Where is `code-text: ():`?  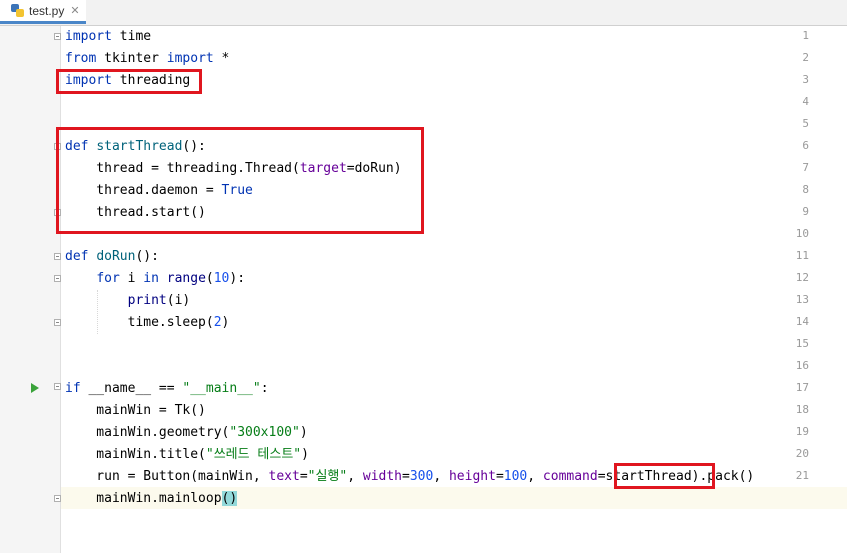 code-text: (): is located at coordinates (147, 256).